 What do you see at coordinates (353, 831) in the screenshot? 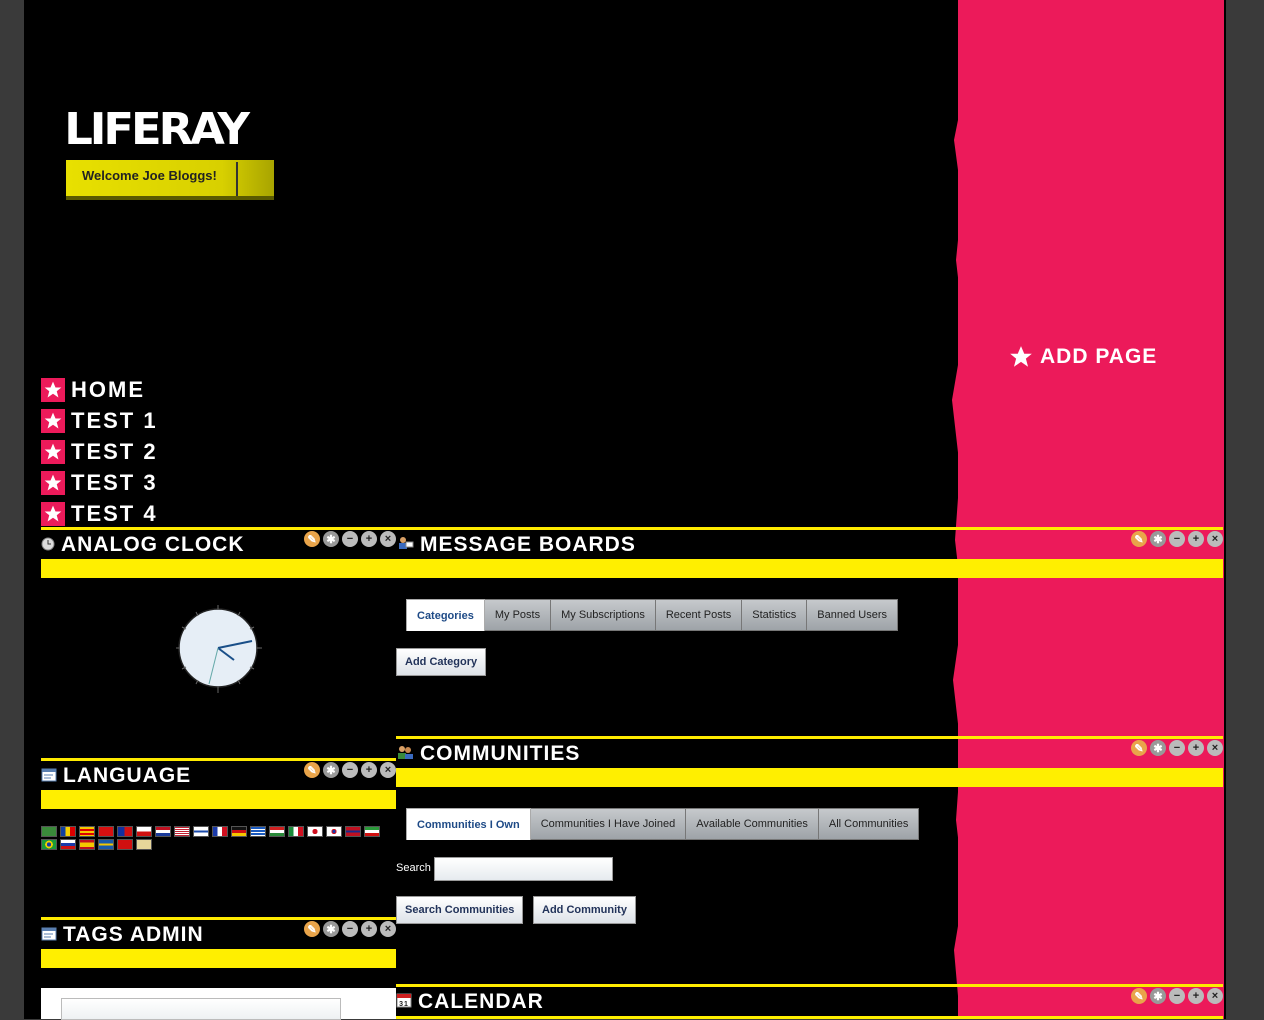
I see `flag-icon-nb` at bounding box center [353, 831].